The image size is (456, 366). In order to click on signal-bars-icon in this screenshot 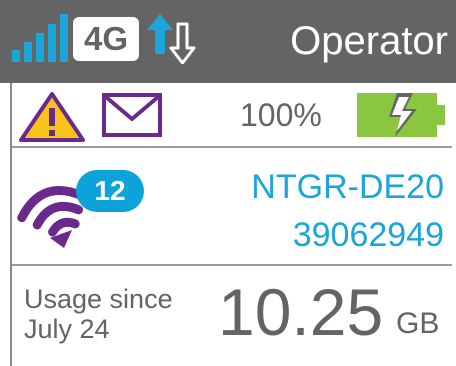, I will do `click(40, 38)`.